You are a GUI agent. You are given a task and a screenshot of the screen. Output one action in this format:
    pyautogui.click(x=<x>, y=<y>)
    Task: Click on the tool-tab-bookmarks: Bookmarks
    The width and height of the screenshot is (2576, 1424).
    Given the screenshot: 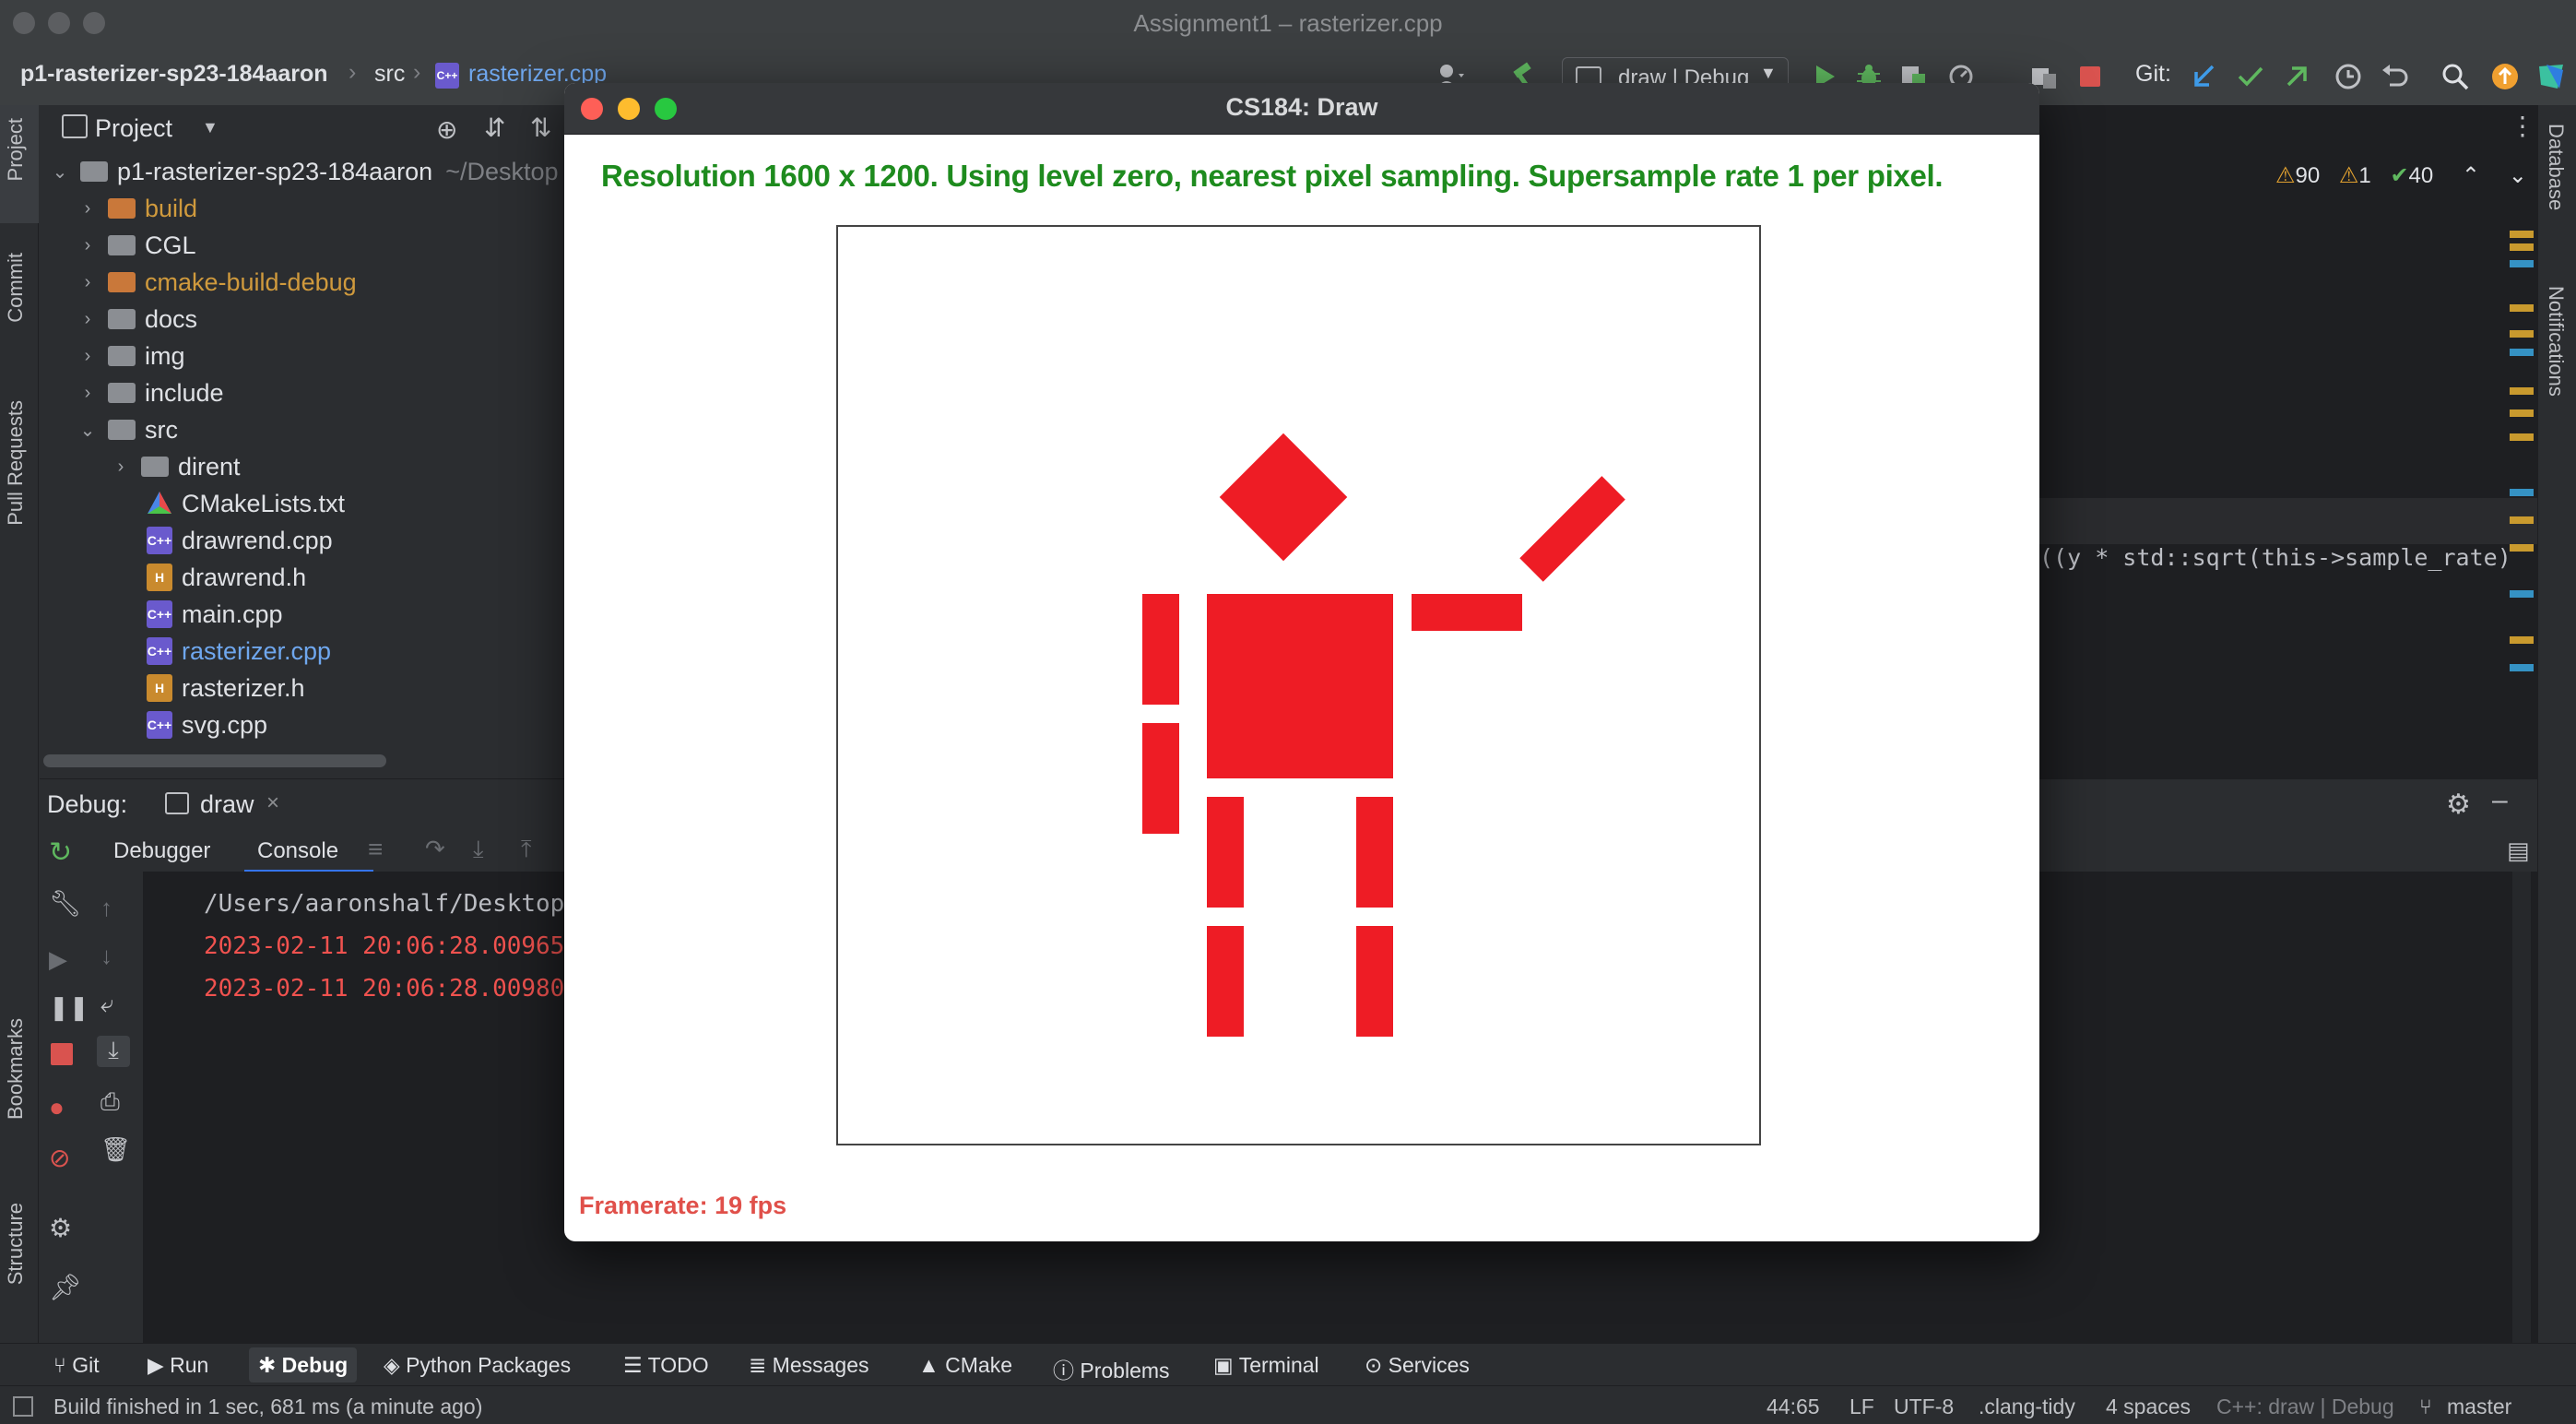 What is the action you would take?
    pyautogui.click(x=16, y=1069)
    